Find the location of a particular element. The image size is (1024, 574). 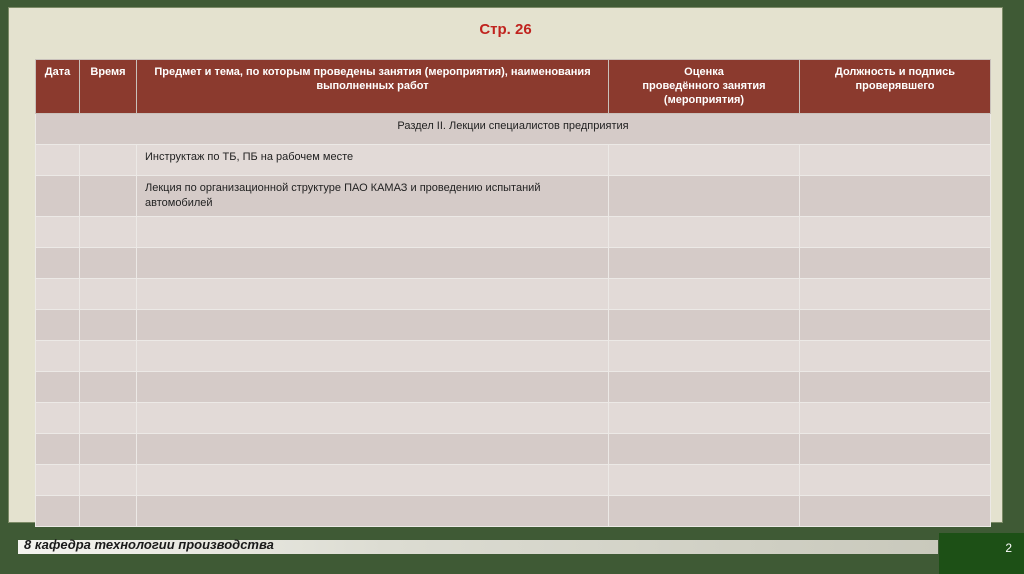

cell-subject: Инструктаж по ТБ, ПБ на рабочем месте is located at coordinates (372, 160).